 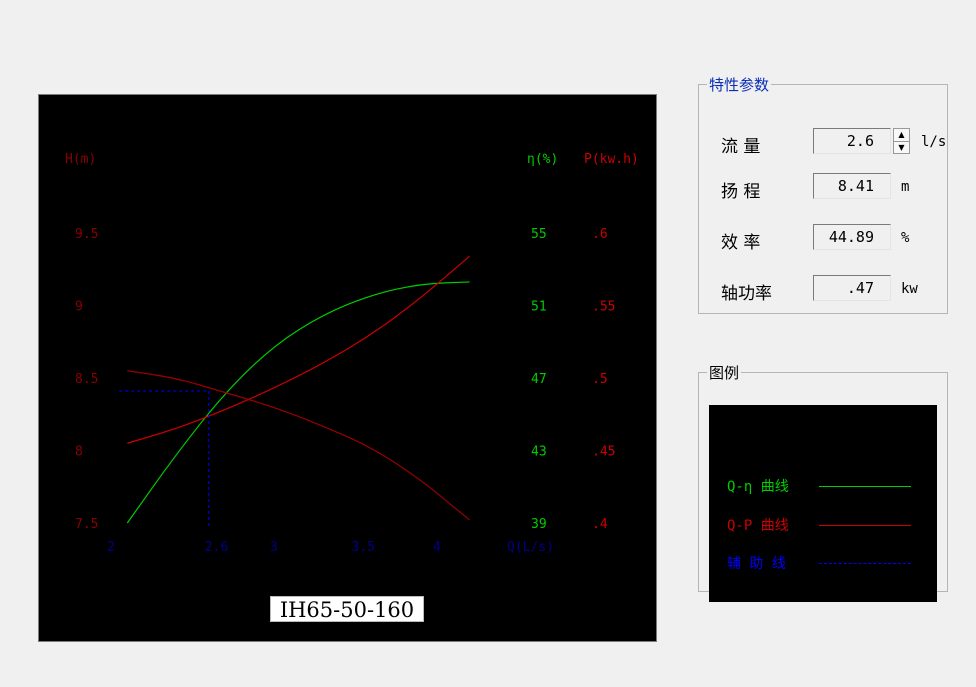 I want to click on pump-model-label: IH65-50-160, so click(x=347, y=609).